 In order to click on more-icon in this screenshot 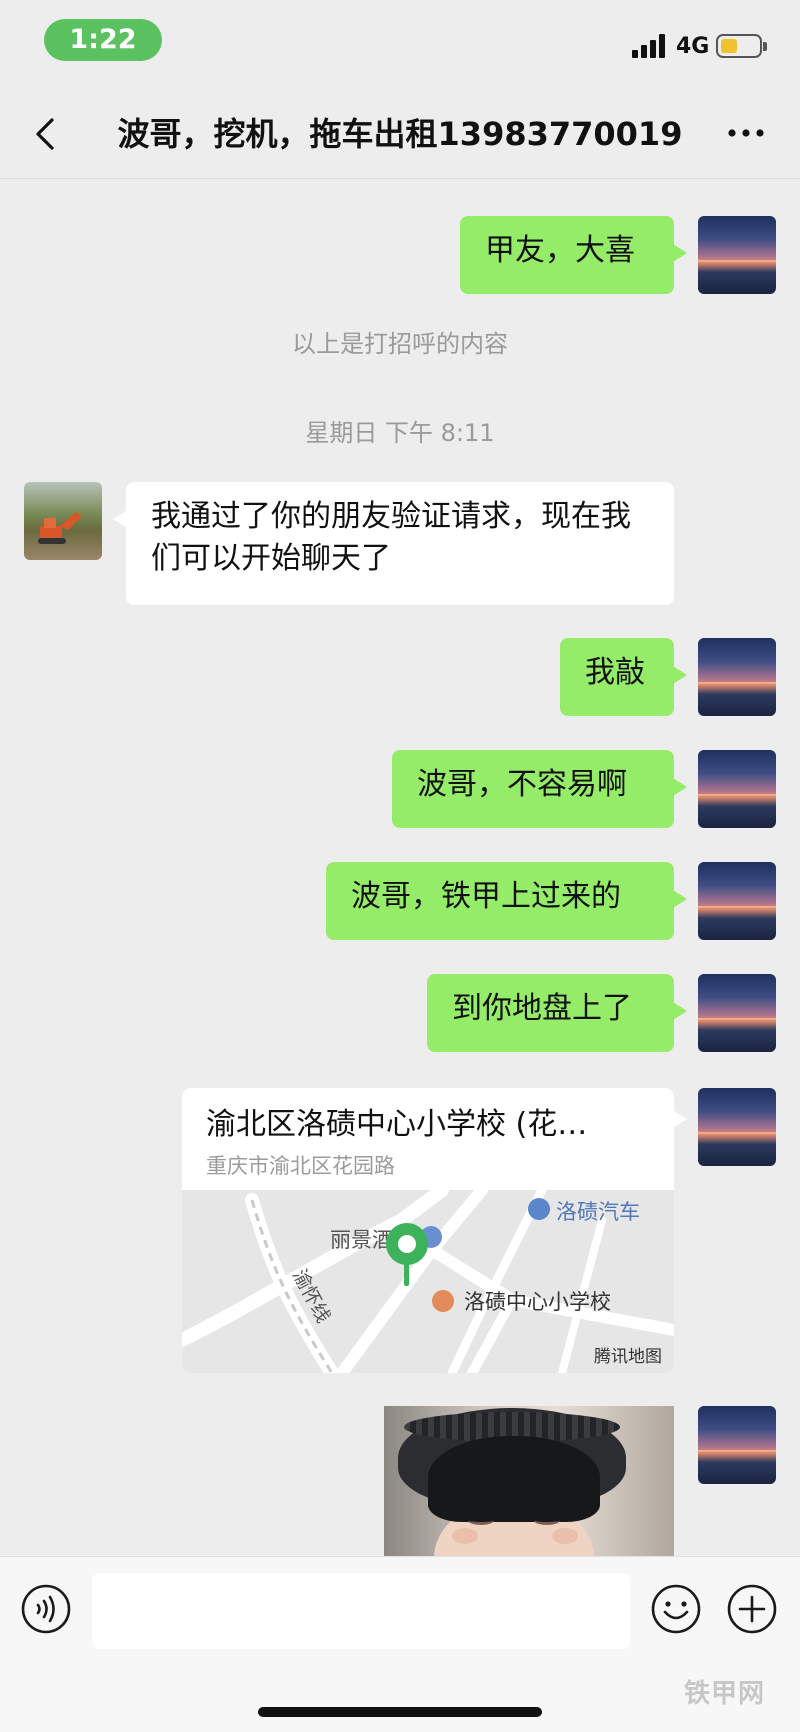, I will do `click(746, 133)`.